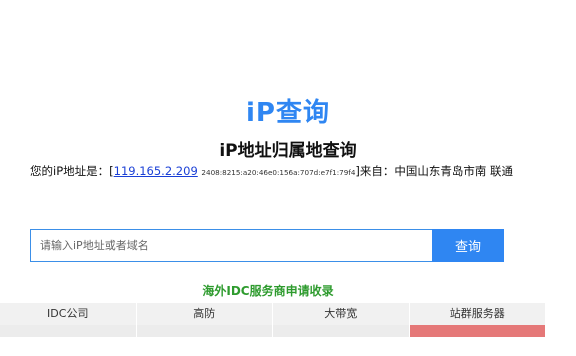 This screenshot has height=356, width=576. I want to click on table-row, so click(273, 331).